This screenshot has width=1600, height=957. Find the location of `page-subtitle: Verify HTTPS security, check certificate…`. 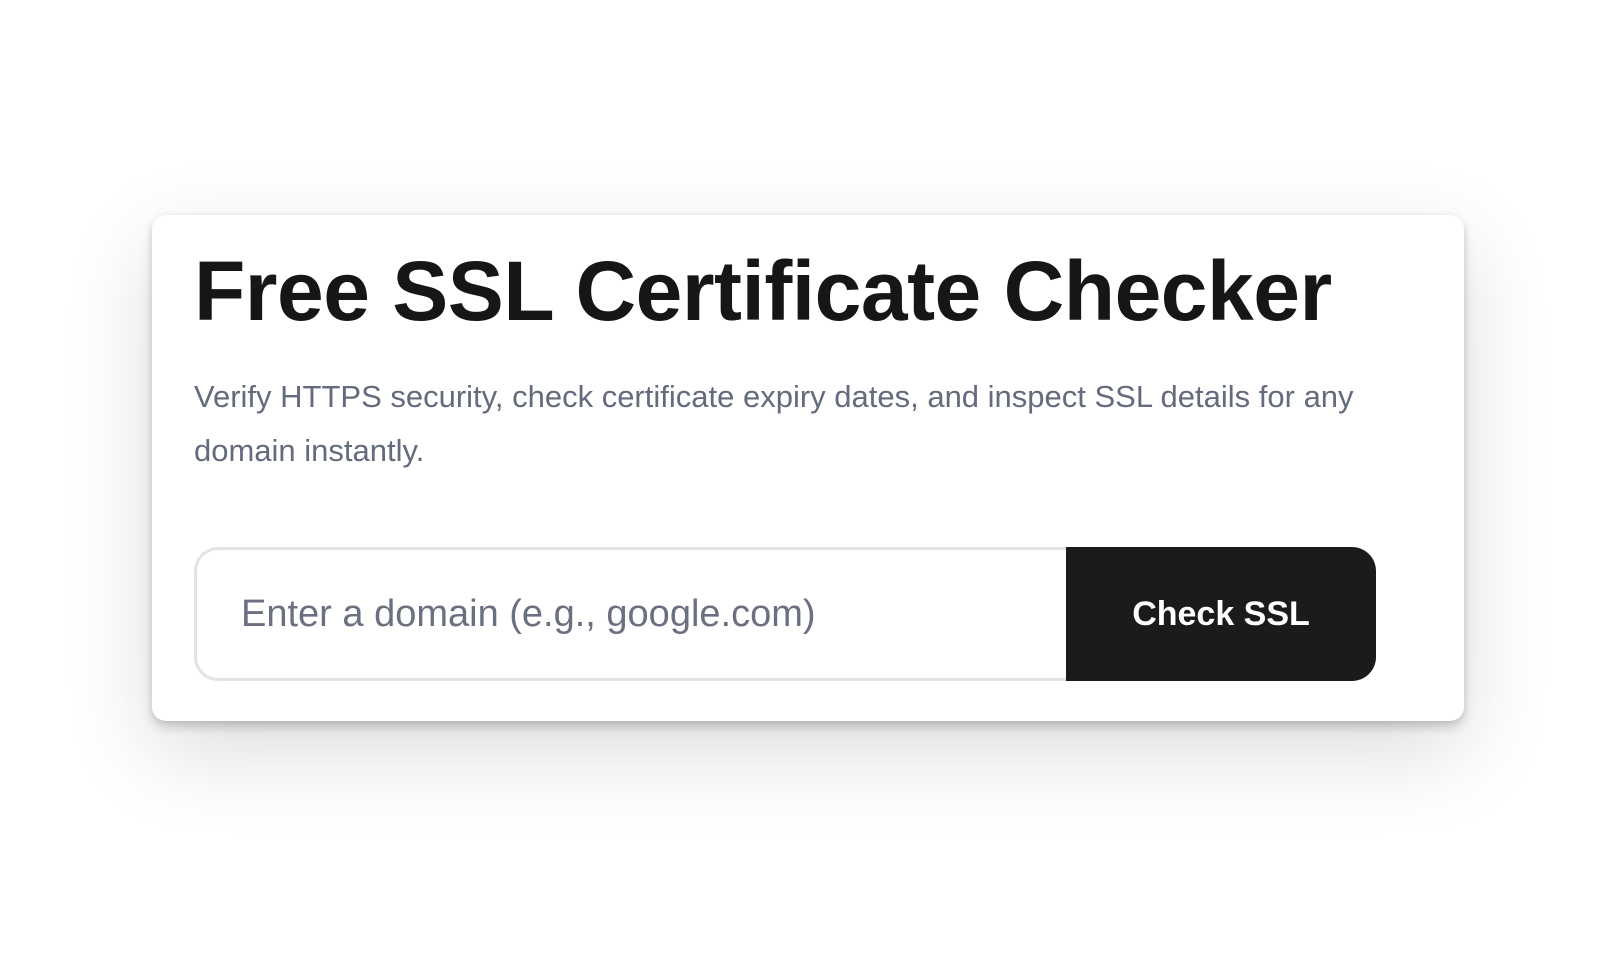

page-subtitle: Verify HTTPS security, check certificate… is located at coordinates (774, 423).